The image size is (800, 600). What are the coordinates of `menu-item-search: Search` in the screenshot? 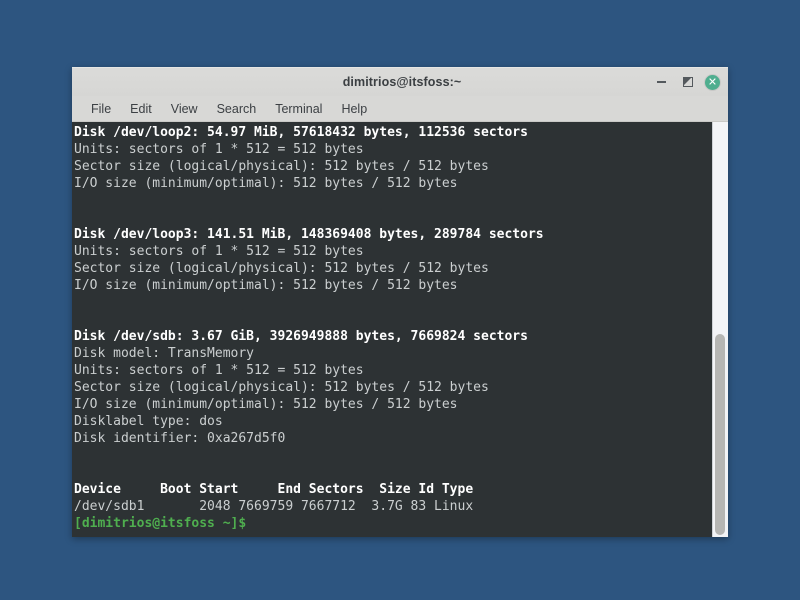 It's located at (237, 109).